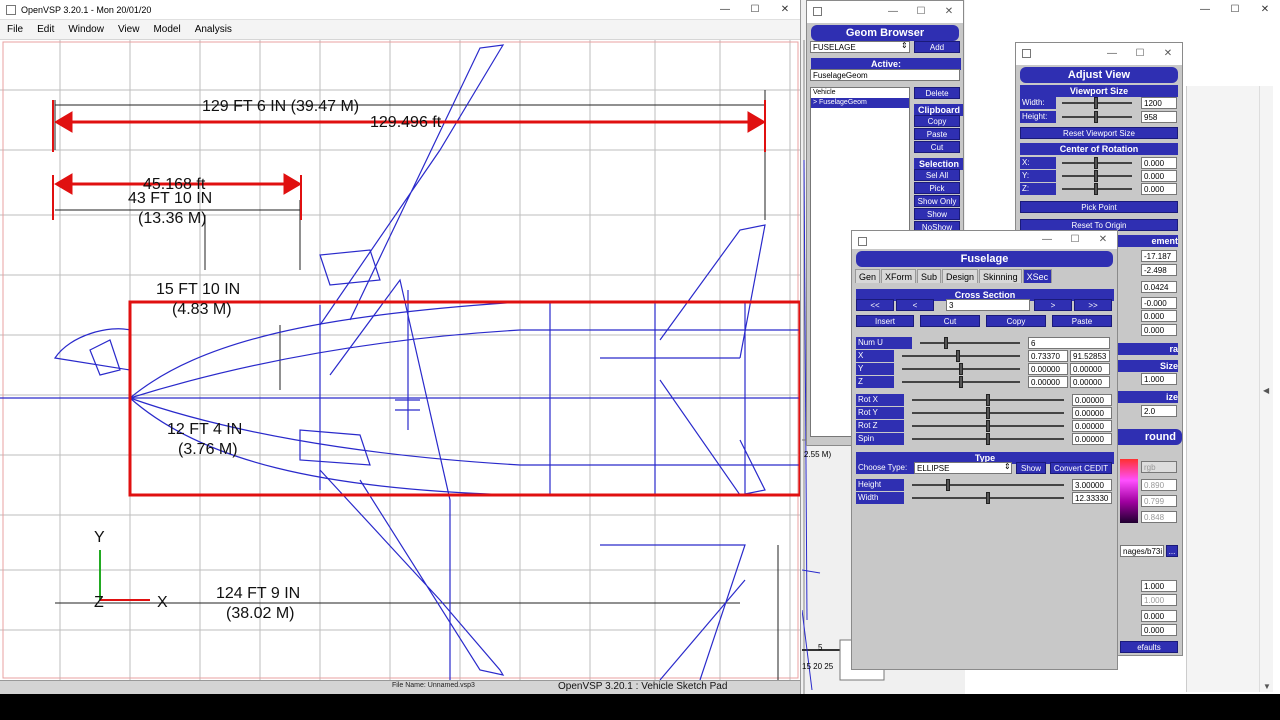 This screenshot has width=1280, height=720. Describe the element at coordinates (1159, 303) in the screenshot. I see `placement-field-4: -0.000` at that location.